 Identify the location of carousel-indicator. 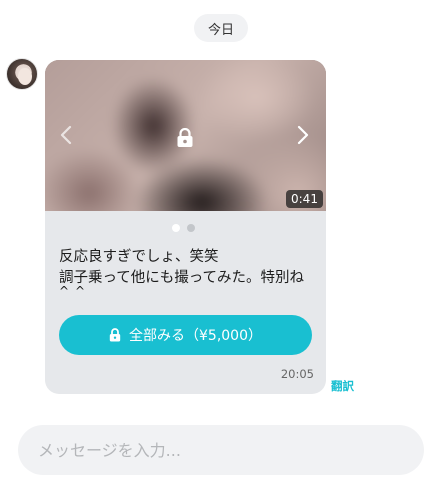
(183, 228).